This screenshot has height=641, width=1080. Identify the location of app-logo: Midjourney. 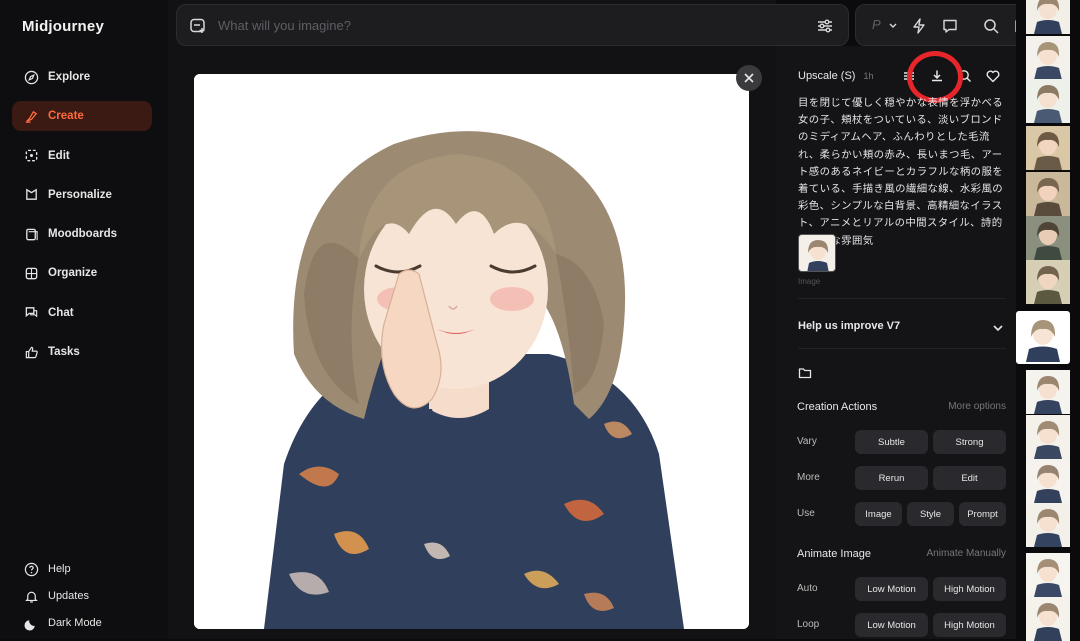
(63, 26).